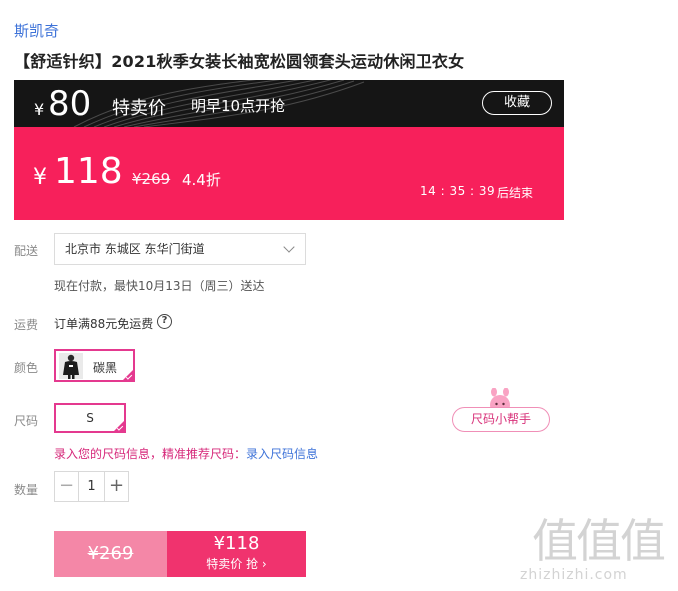  Describe the element at coordinates (151, 179) in the screenshot. I see `original-price: ¥269` at that location.